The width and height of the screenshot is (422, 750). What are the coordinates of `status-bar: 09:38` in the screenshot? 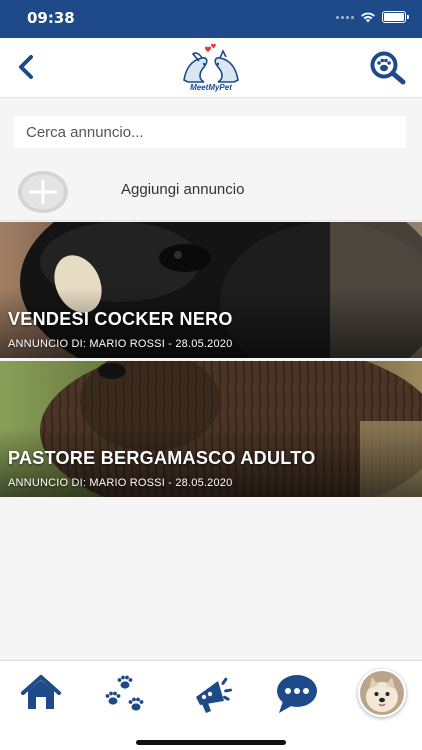 It's located at (211, 19).